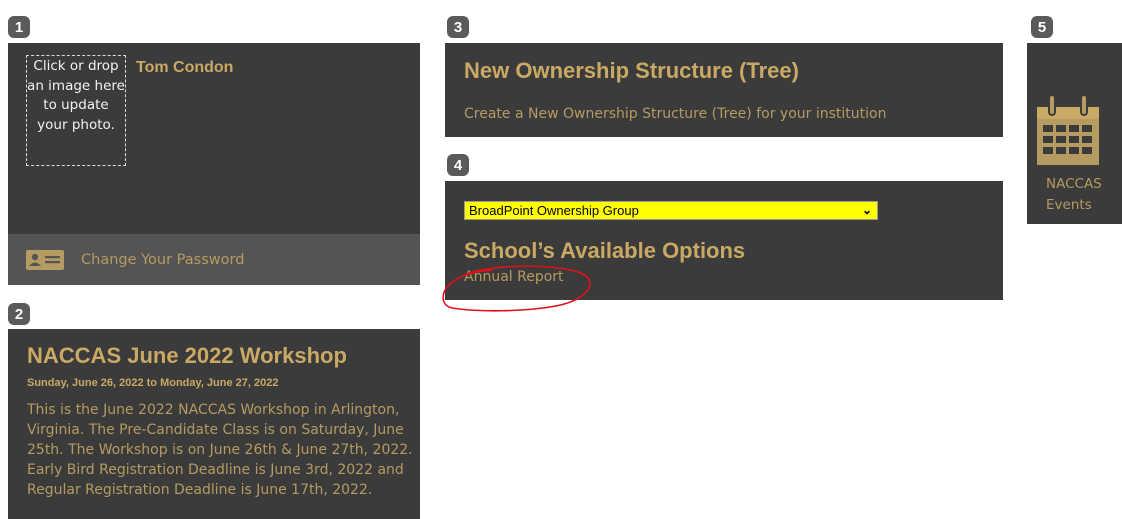  I want to click on section-badge-5: 5, so click(1042, 27).